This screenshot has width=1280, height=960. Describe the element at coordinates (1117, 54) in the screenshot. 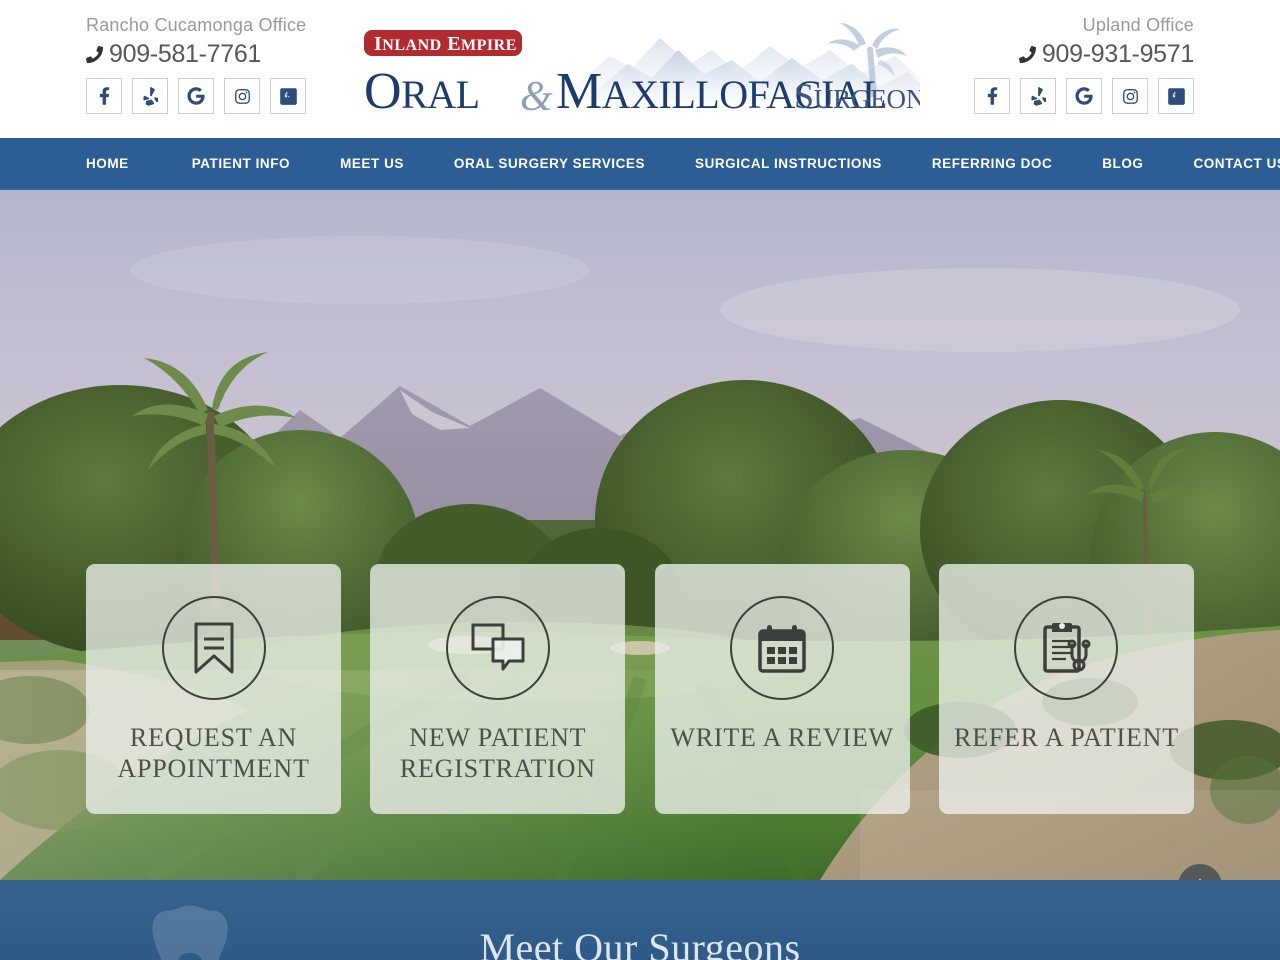

I see `office-phone-number: 909-931-9571` at that location.